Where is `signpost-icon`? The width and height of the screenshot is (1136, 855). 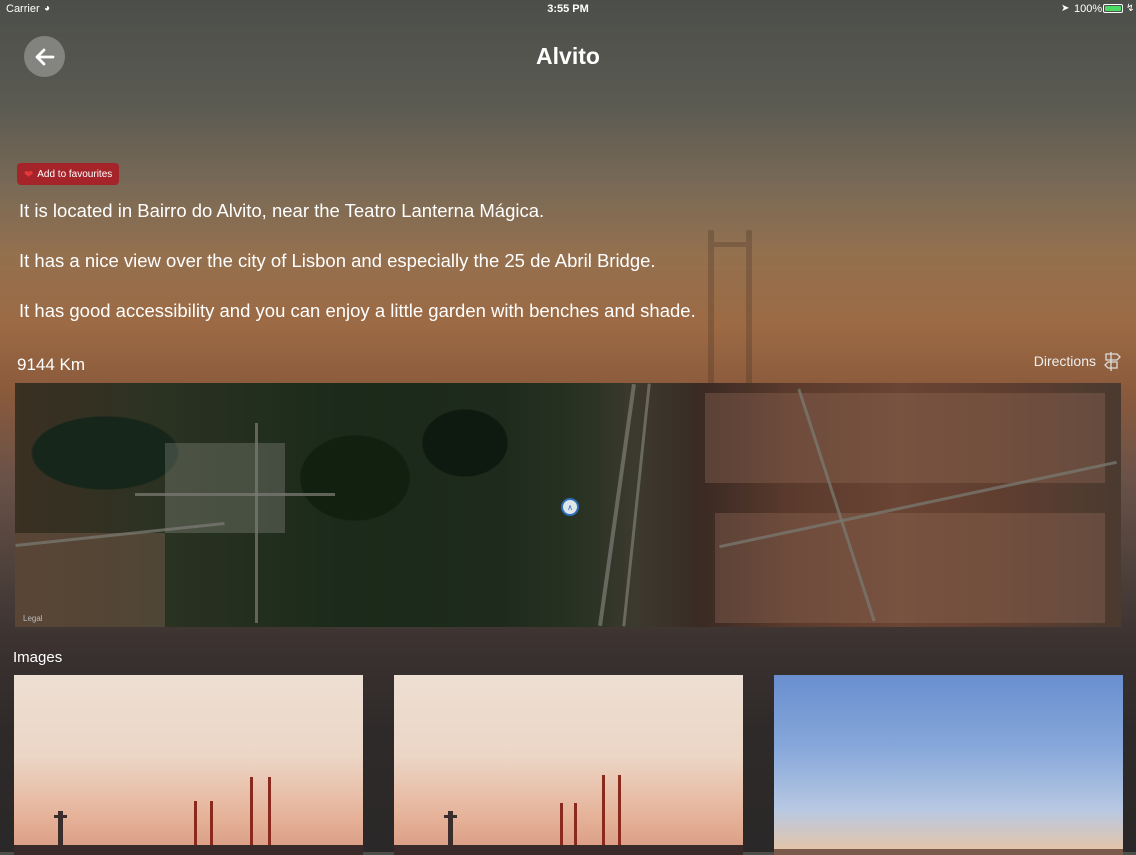 signpost-icon is located at coordinates (1112, 361).